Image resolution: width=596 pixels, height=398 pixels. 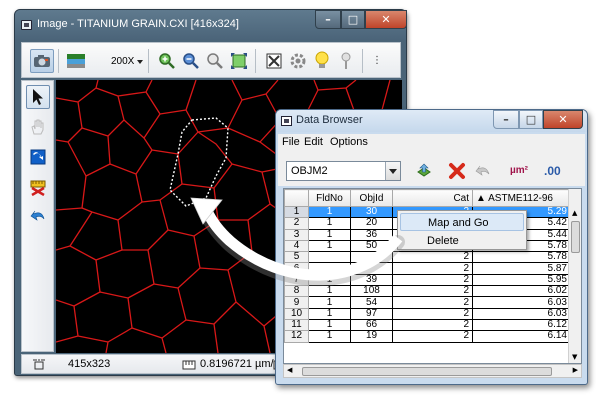 I want to click on cell-objid: 20, so click(x=371, y=223).